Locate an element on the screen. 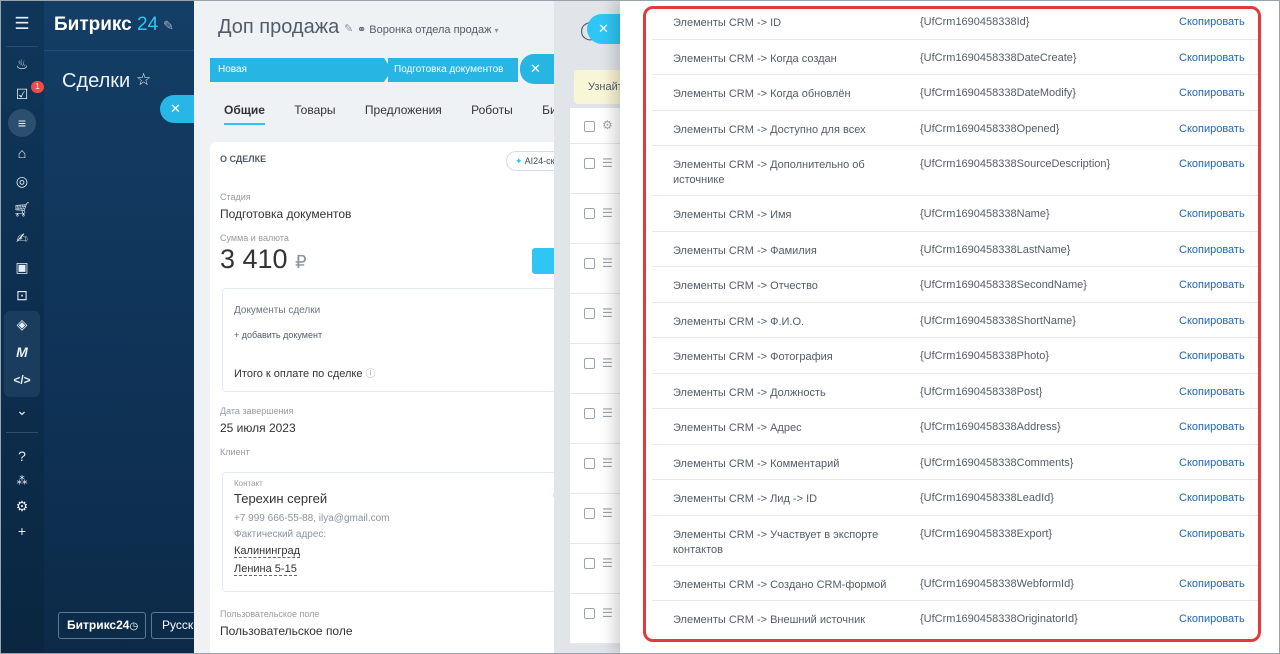 The width and height of the screenshot is (1280, 654). add-icon: + is located at coordinates (22, 531).